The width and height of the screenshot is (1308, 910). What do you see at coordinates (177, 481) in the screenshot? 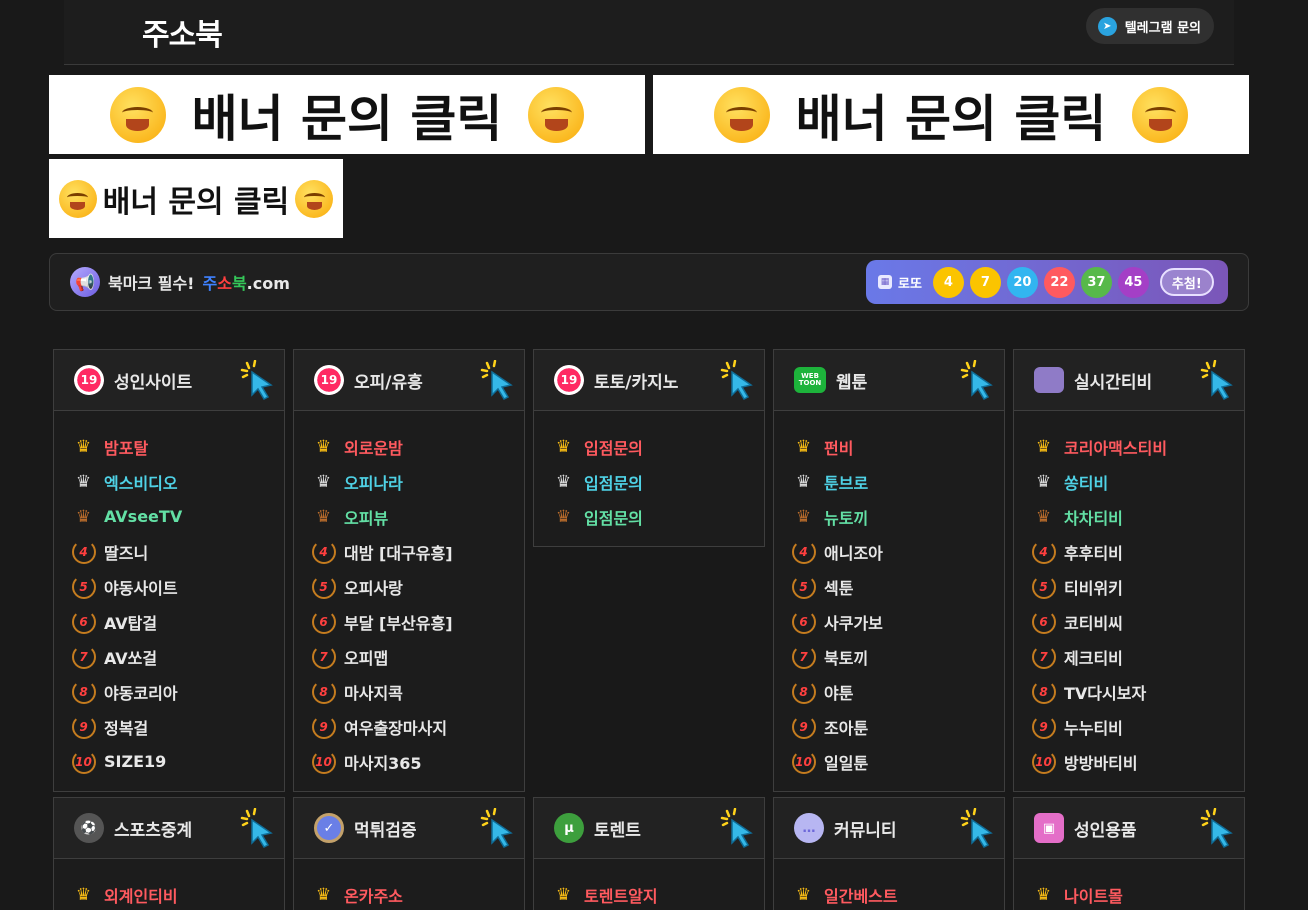
I see `site-link: ♛ 엑스비디오` at bounding box center [177, 481].